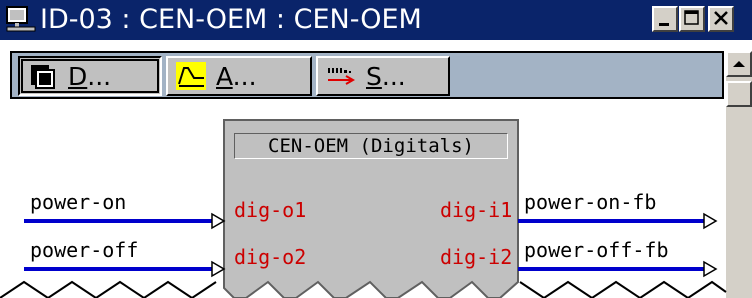  What do you see at coordinates (270, 257) in the screenshot?
I see `pin-label-output: dig-o2` at bounding box center [270, 257].